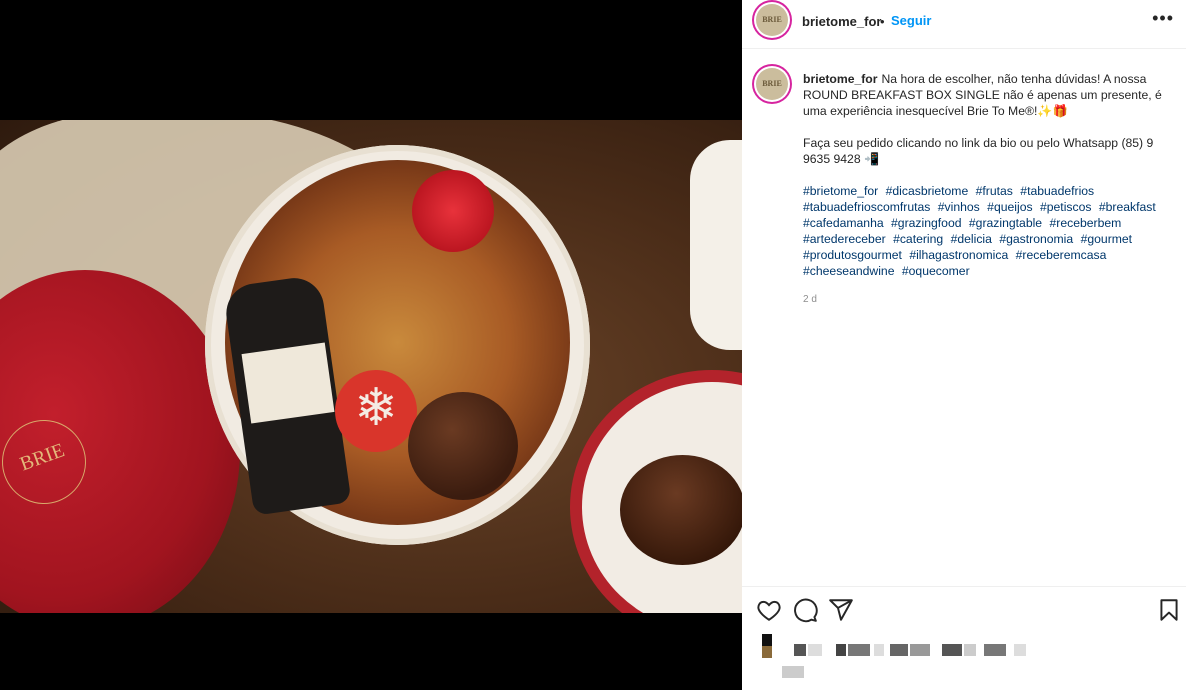  I want to click on post-header: BRIE brietome_for • Seguir •••, so click(964, 24).